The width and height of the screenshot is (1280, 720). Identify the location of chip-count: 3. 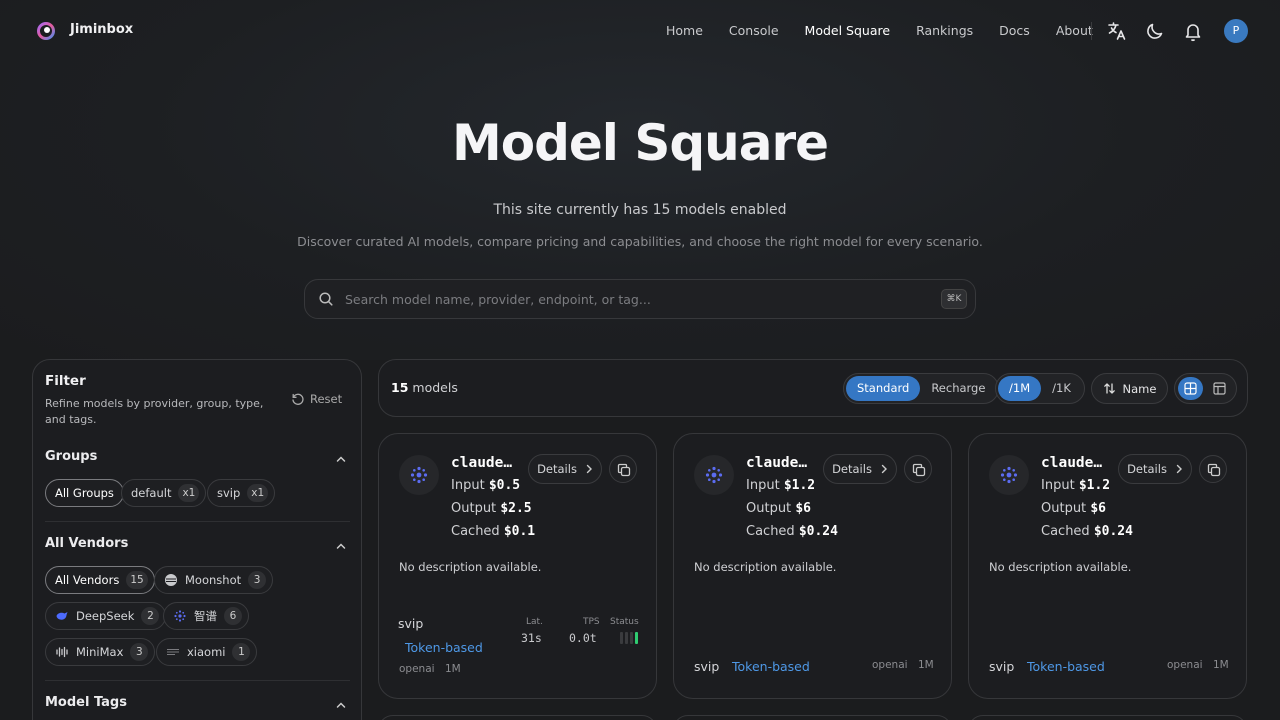
(257, 580).